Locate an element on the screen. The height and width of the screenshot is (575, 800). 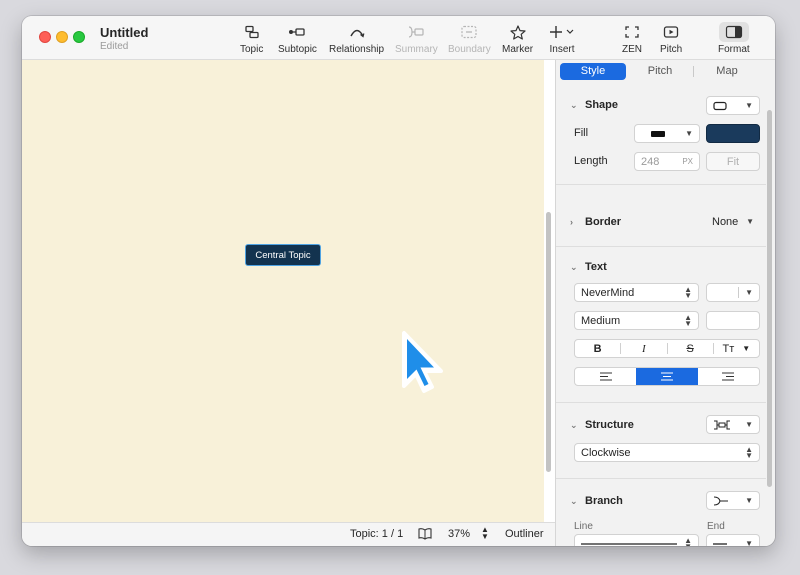
document-status: Edited is located at coordinates (114, 46).